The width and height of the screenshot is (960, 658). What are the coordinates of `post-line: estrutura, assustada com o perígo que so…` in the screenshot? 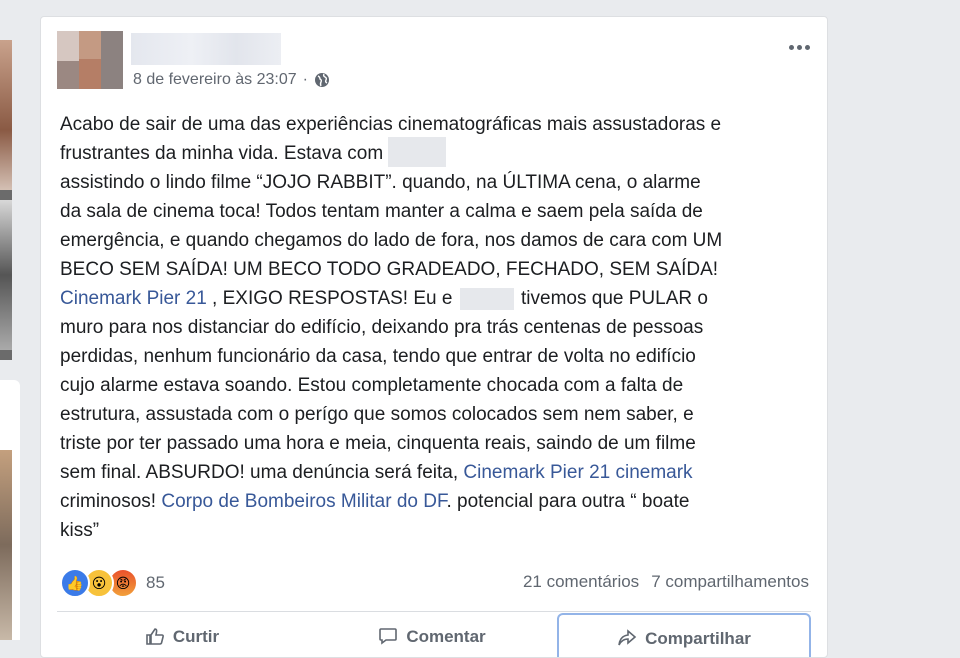 It's located at (377, 414).